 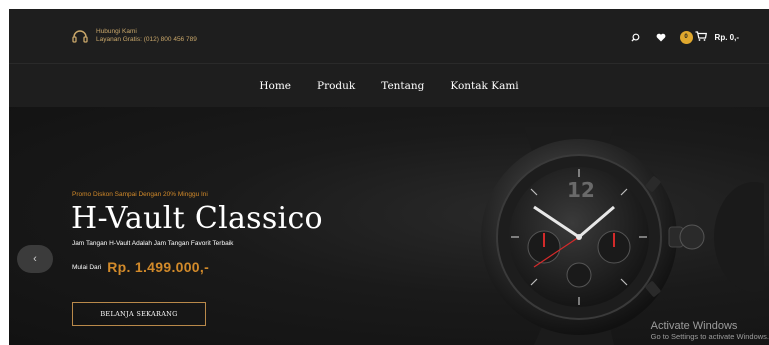 What do you see at coordinates (146, 39) in the screenshot?
I see `contact-phone: Layanan Gratis: (012) 800 456 789` at bounding box center [146, 39].